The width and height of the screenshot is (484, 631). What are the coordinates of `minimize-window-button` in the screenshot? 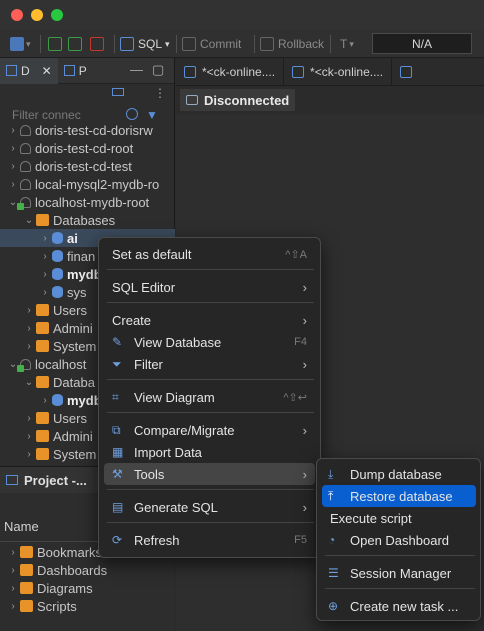 It's located at (37, 15).